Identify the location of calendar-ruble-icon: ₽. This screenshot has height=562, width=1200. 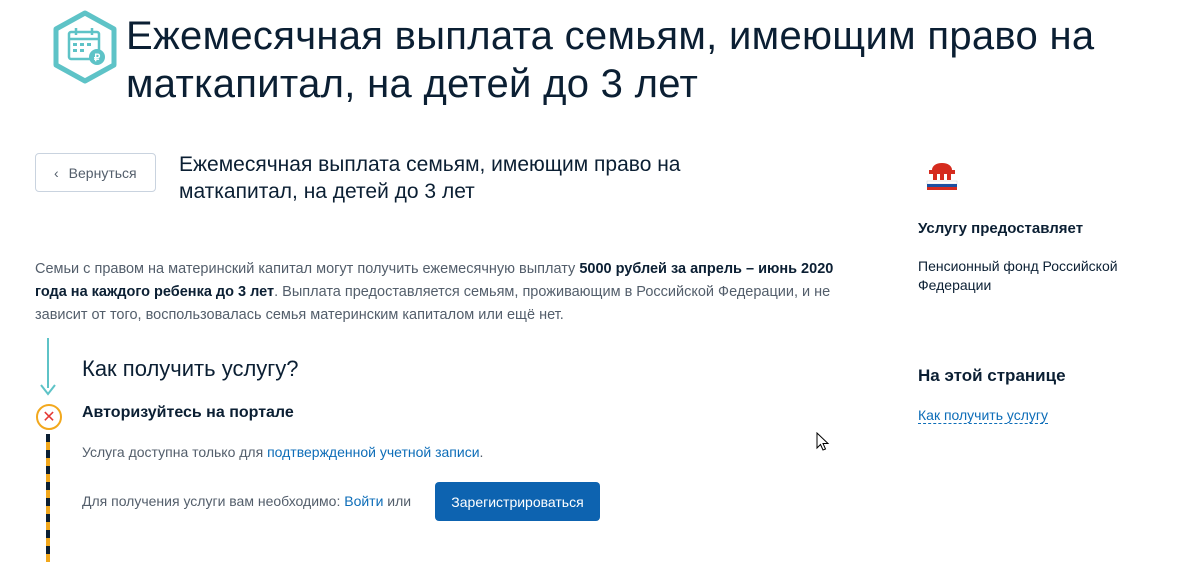
(85, 47).